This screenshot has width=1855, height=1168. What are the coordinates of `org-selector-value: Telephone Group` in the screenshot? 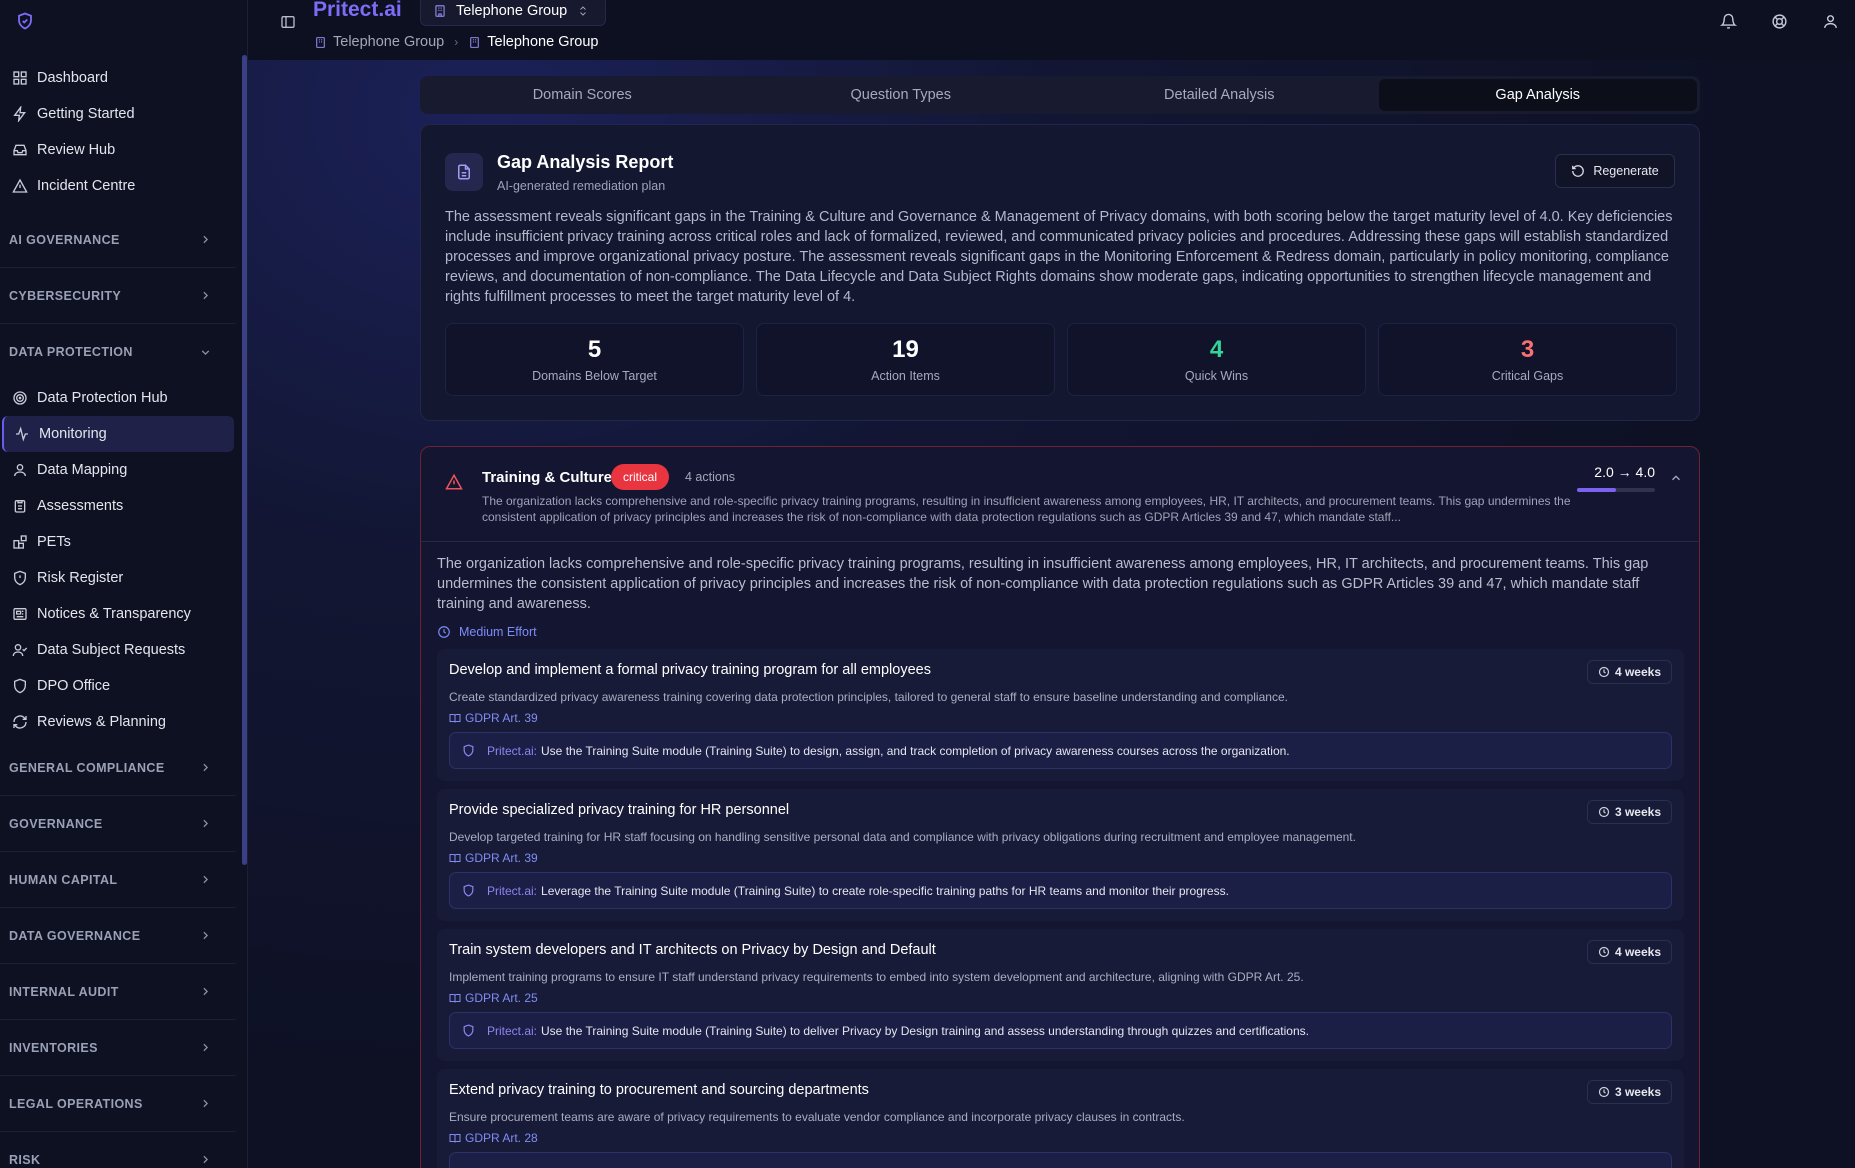 It's located at (512, 11).